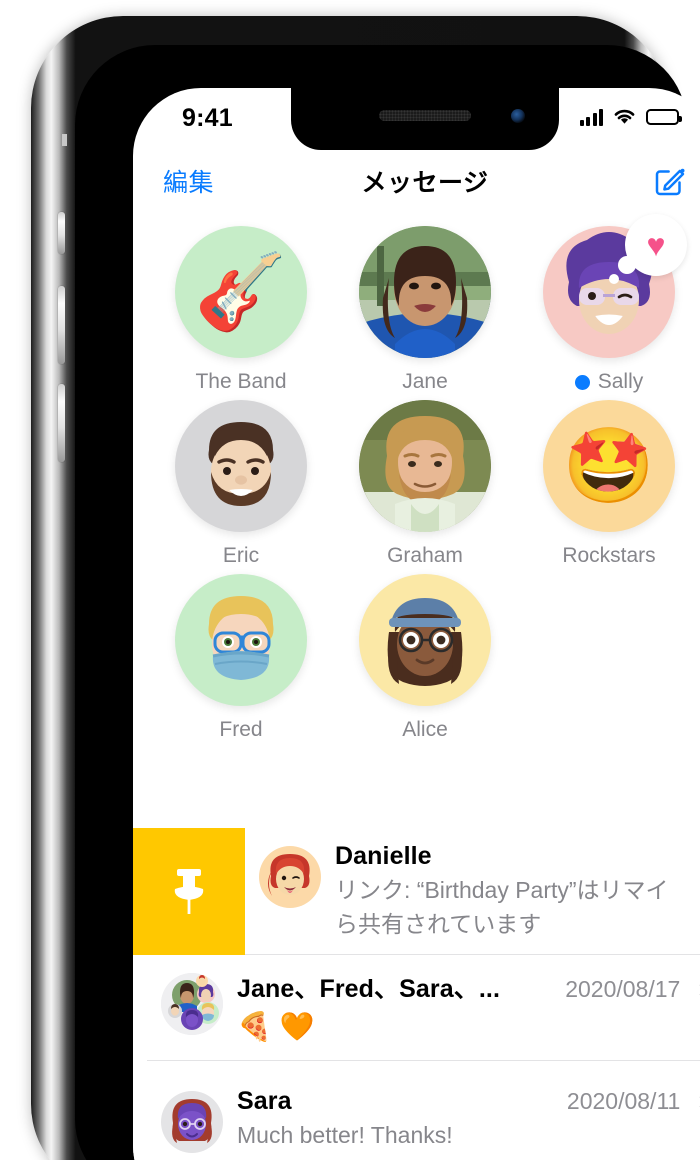 This screenshot has width=700, height=1160. I want to click on avatar: 🤩, so click(609, 466).